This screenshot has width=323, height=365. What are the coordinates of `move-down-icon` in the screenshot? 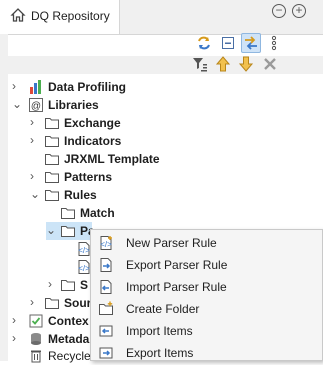 It's located at (246, 64).